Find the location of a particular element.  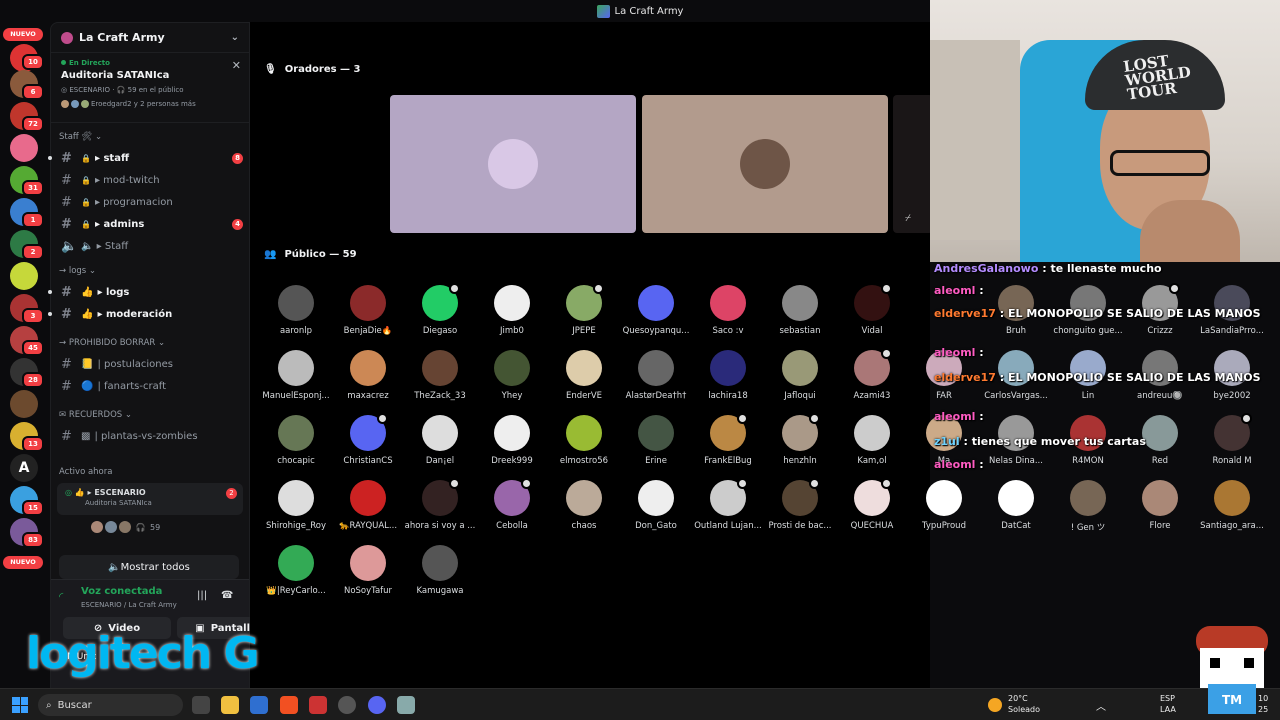

audience-member: lachira18 is located at coordinates (728, 375).